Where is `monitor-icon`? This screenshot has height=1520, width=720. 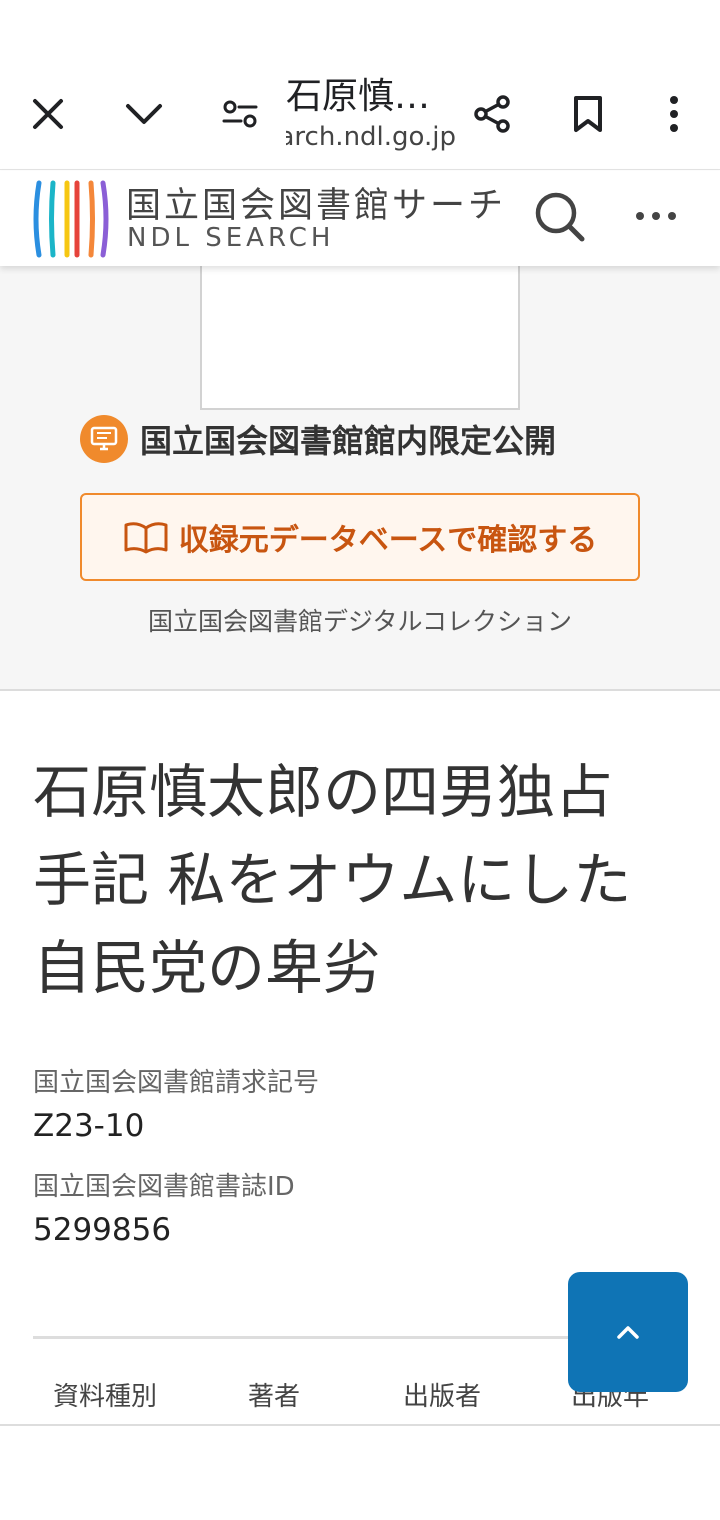 monitor-icon is located at coordinates (104, 439).